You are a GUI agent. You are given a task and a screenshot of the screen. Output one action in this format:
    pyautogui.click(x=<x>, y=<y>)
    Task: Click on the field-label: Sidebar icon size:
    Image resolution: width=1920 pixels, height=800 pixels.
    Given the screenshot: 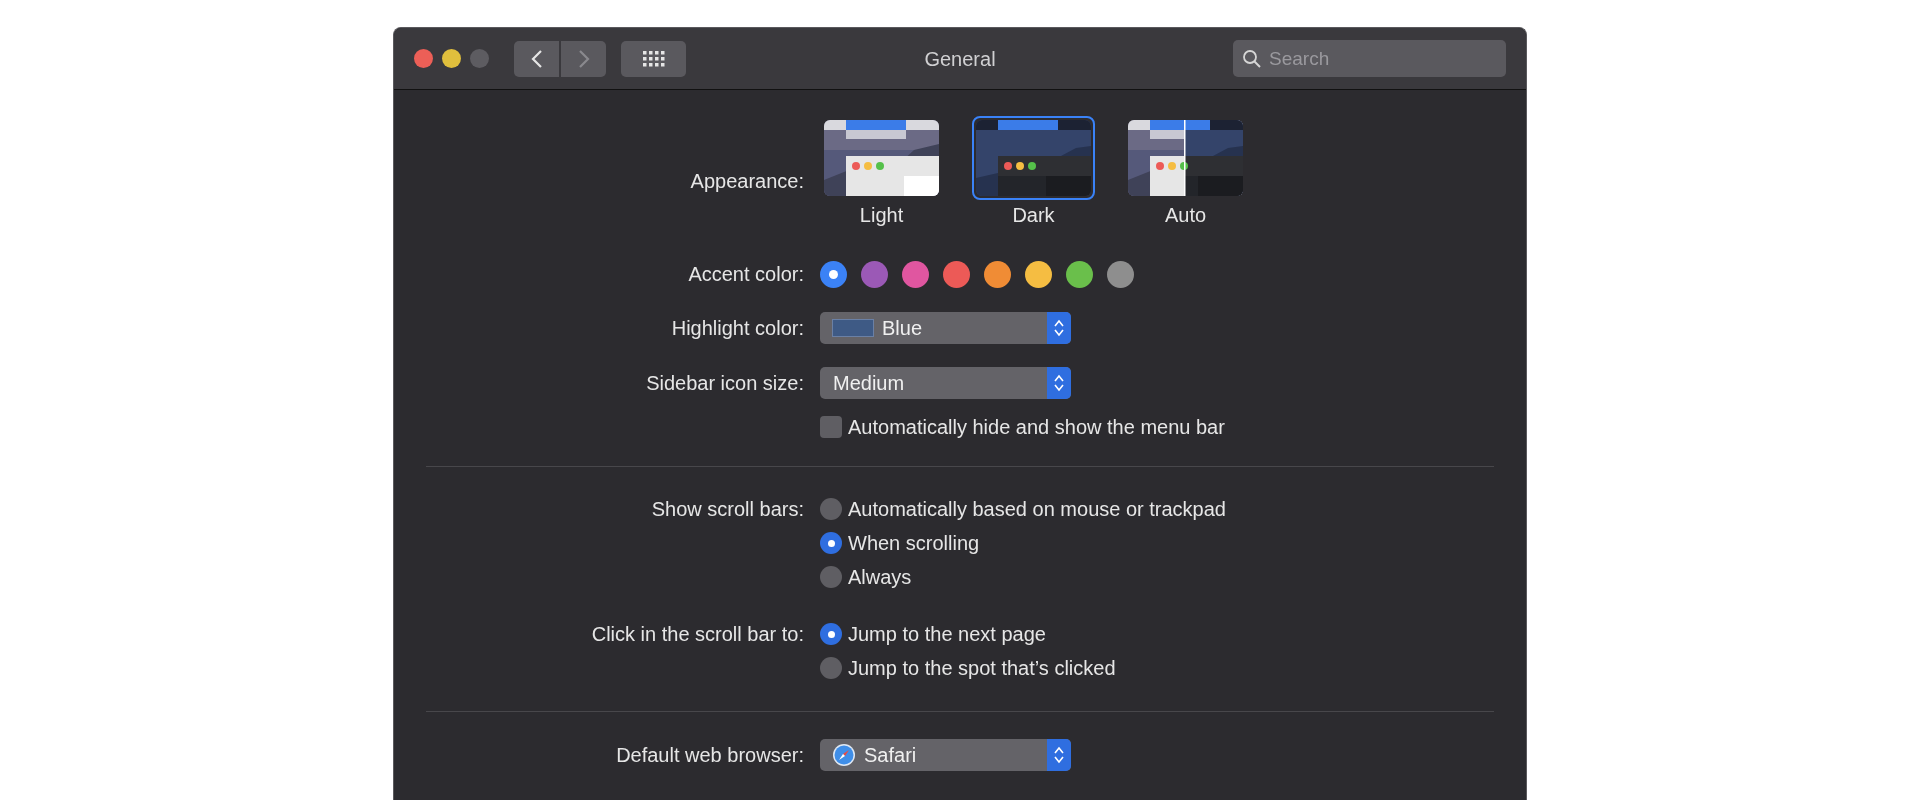 What is the action you would take?
    pyautogui.click(x=725, y=383)
    